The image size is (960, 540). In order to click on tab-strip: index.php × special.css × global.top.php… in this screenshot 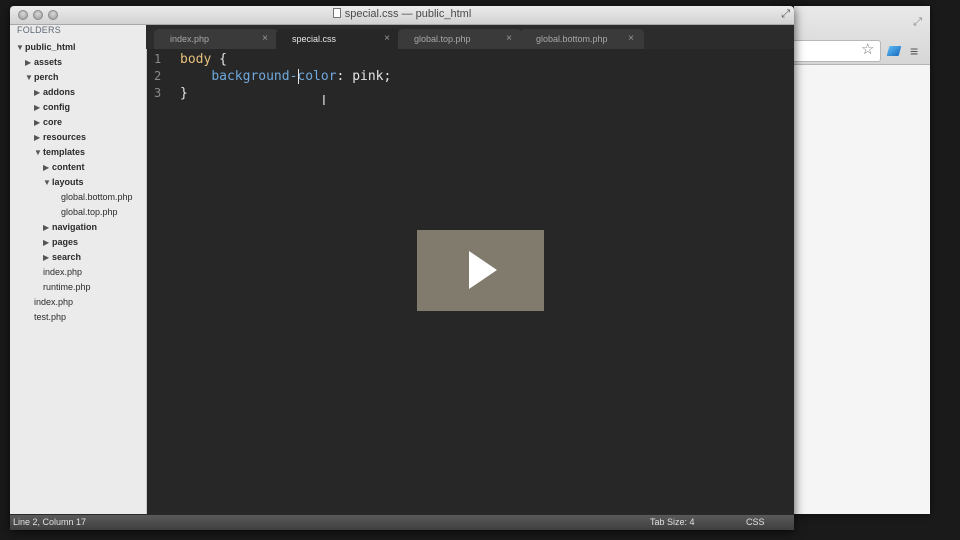, I will do `click(470, 37)`.